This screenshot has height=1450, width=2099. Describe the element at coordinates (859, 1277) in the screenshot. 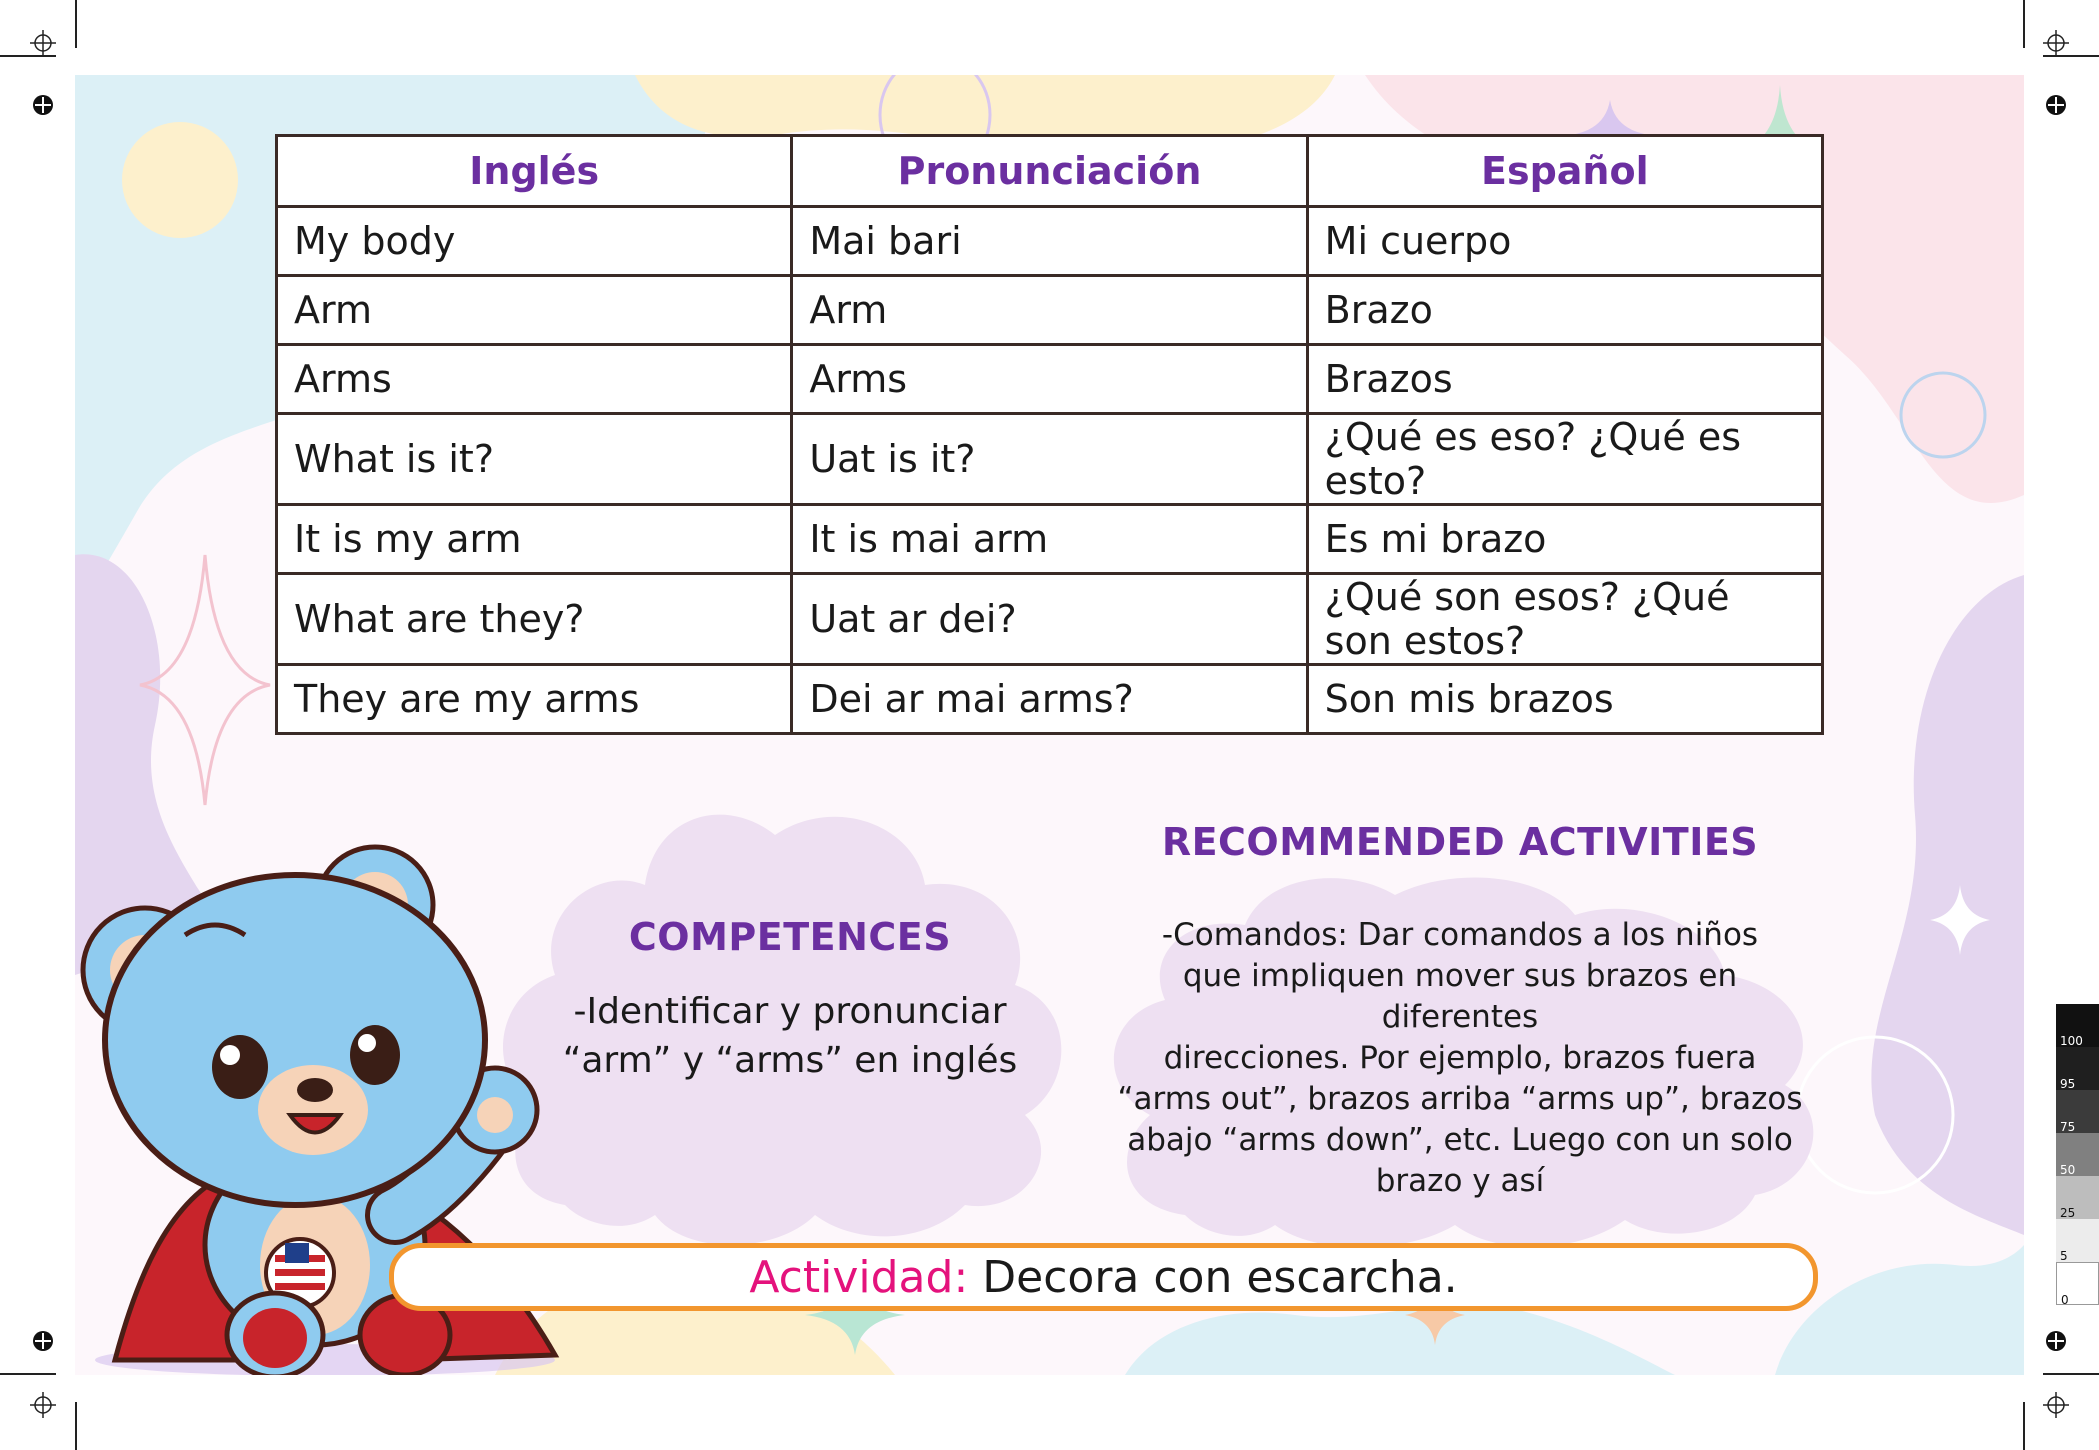

I see `activity-label: Actividad:` at that location.